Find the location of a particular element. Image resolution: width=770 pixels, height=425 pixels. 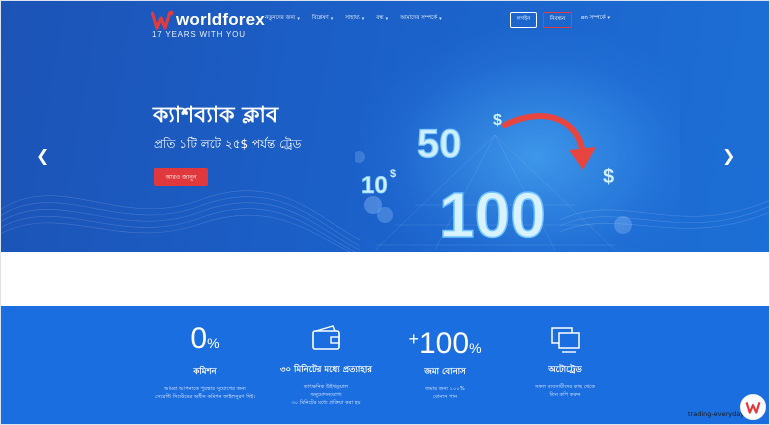

cashback-promo-illustration: 50 $ 10 $ 100 $ is located at coordinates (493, 182).